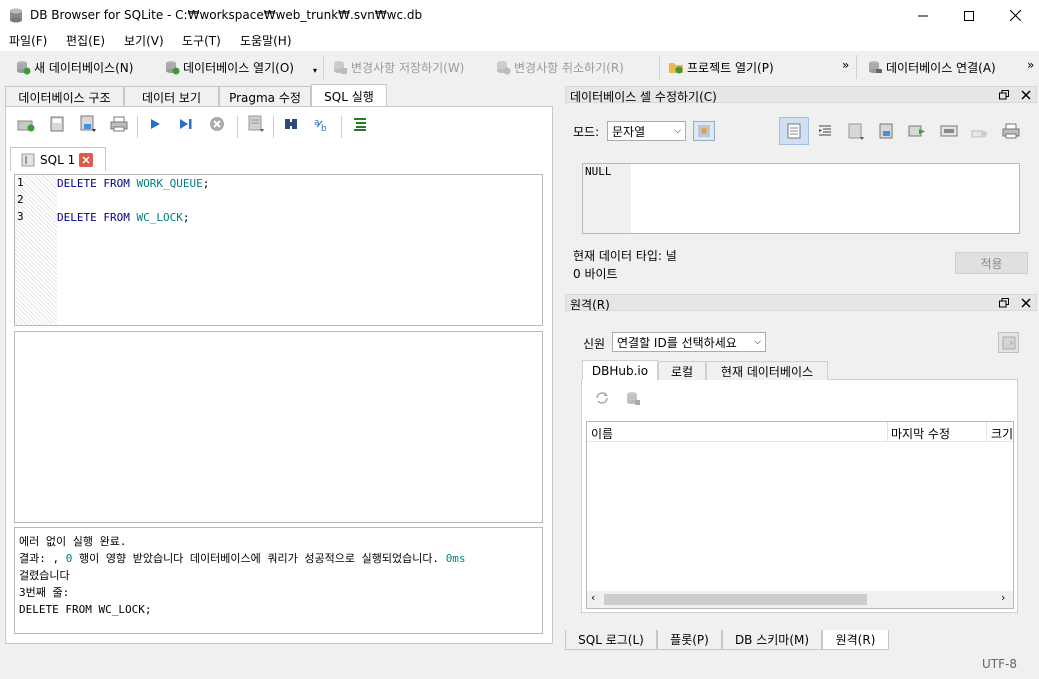 The width and height of the screenshot is (1039, 679). What do you see at coordinates (360, 124) in the screenshot?
I see `comment-lines-button` at bounding box center [360, 124].